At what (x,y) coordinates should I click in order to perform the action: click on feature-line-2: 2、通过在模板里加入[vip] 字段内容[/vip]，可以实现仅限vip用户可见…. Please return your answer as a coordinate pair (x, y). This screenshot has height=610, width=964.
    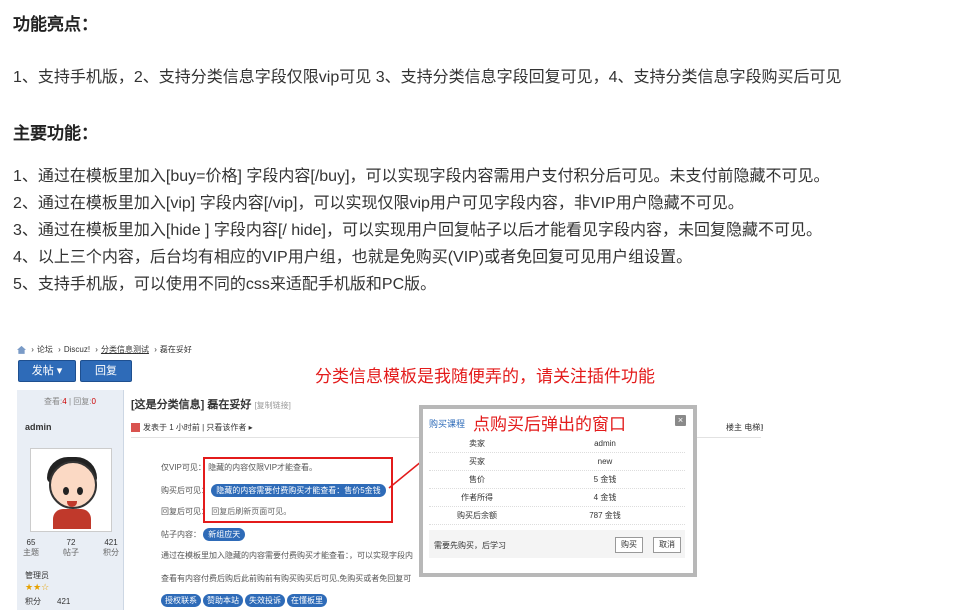
    Looking at the image, I should click on (378, 203).